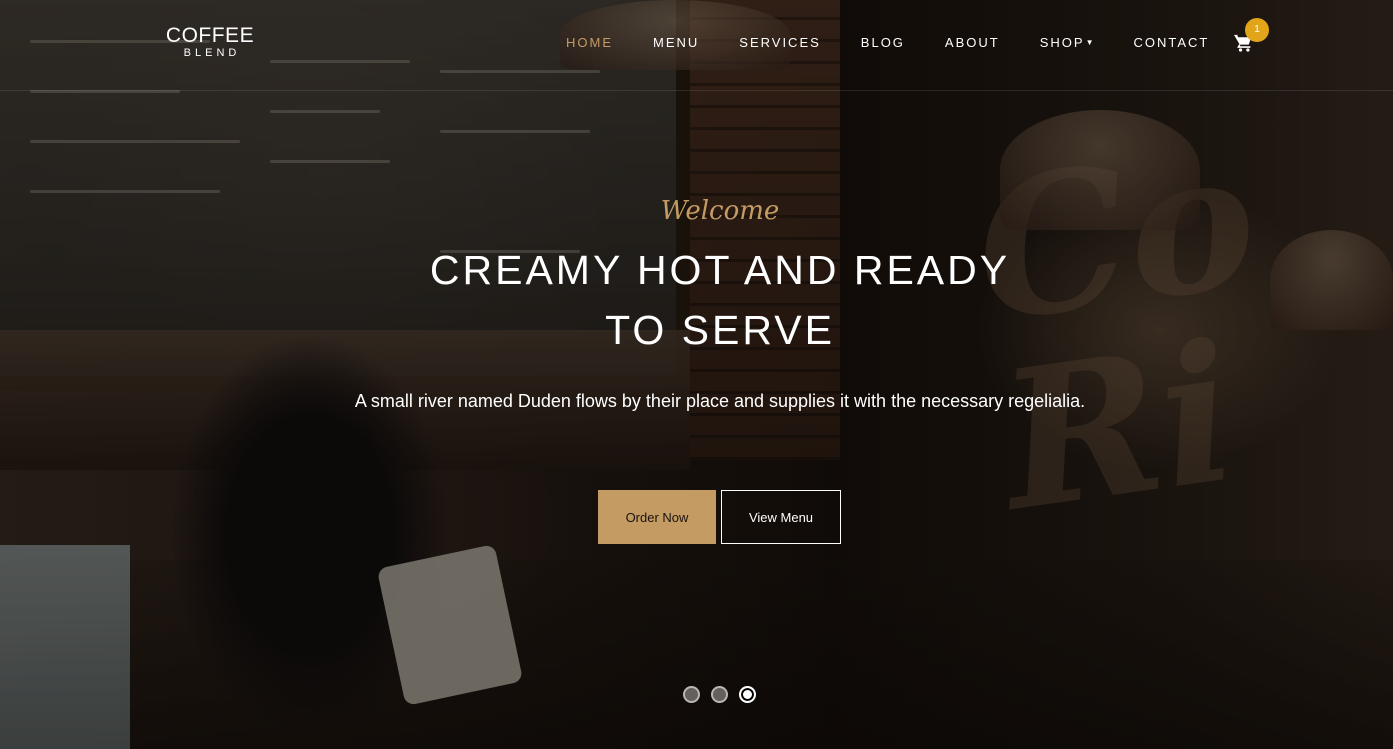 This screenshot has height=749, width=1393. What do you see at coordinates (676, 42) in the screenshot?
I see `nav-item-menu: MENU` at bounding box center [676, 42].